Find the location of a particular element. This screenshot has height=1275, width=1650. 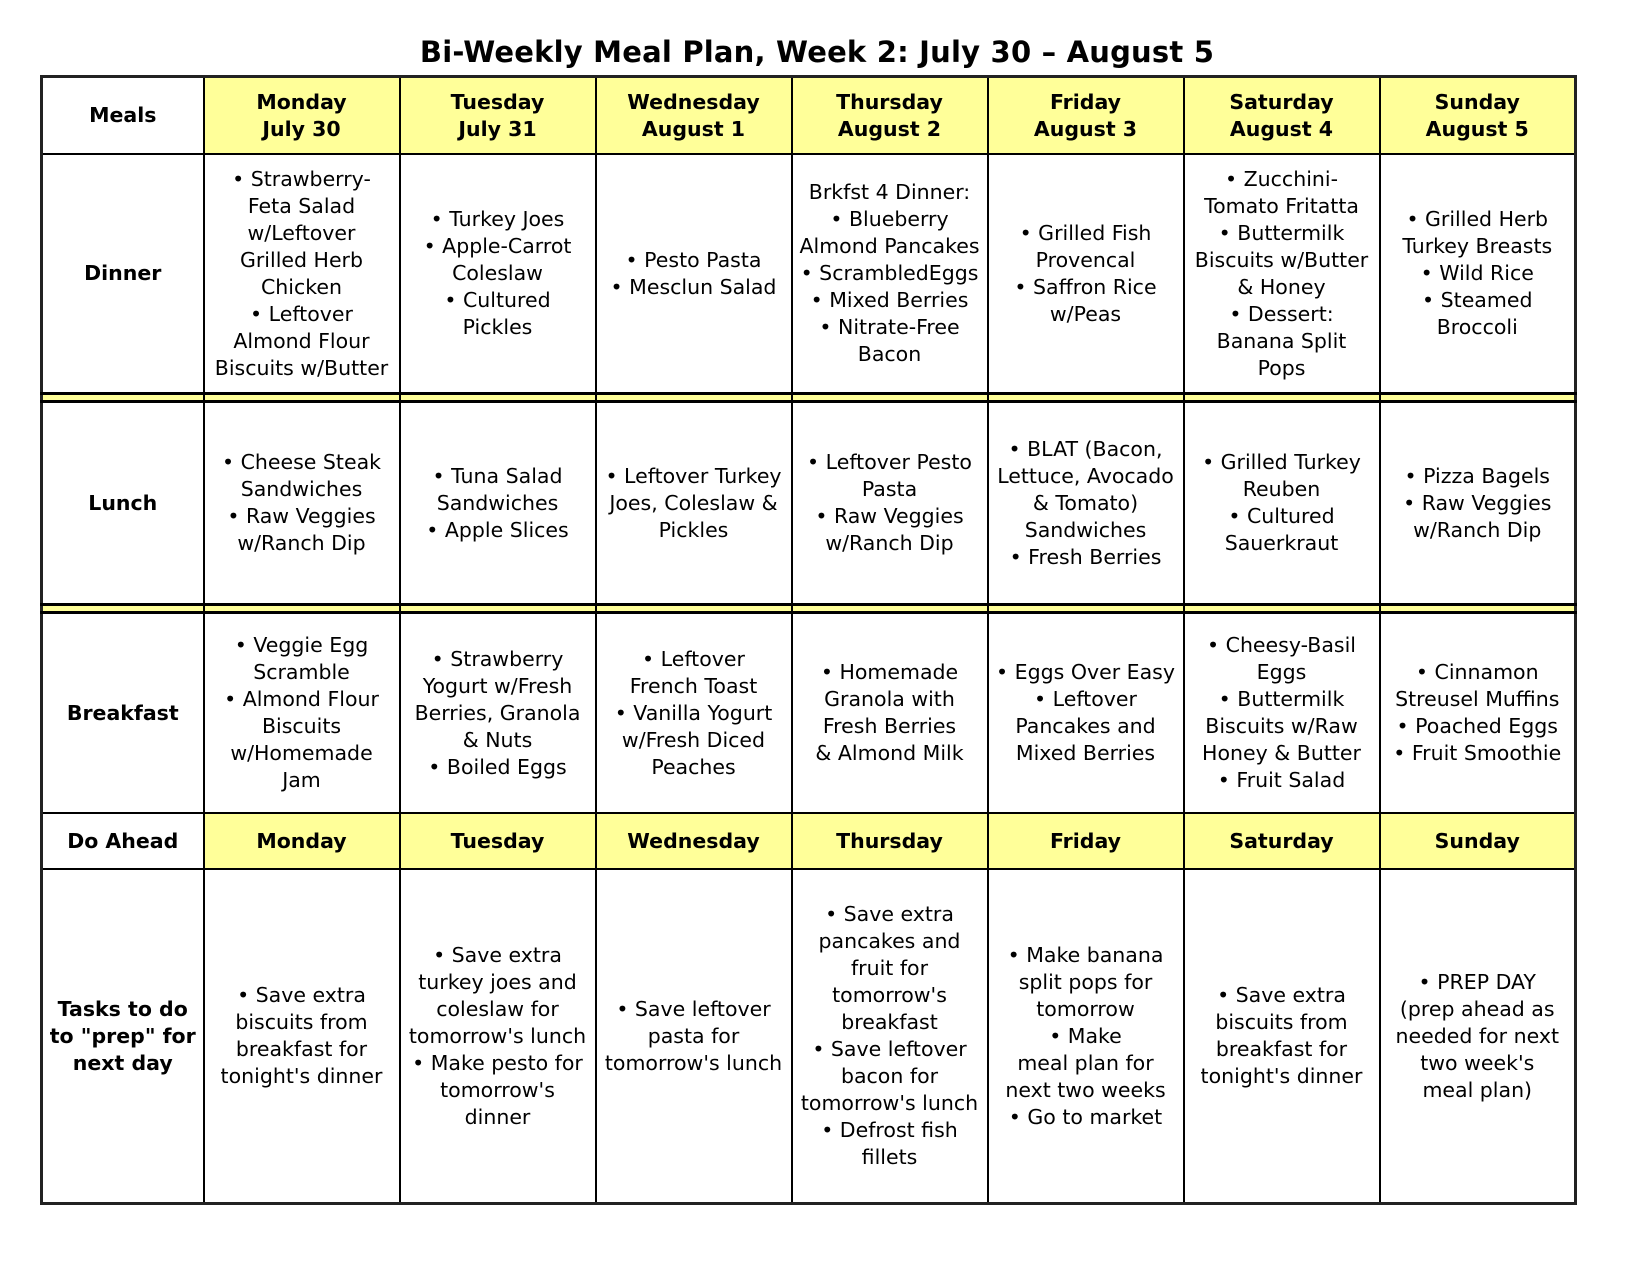

cell-line: • Defrost fish is located at coordinates (889, 1130).